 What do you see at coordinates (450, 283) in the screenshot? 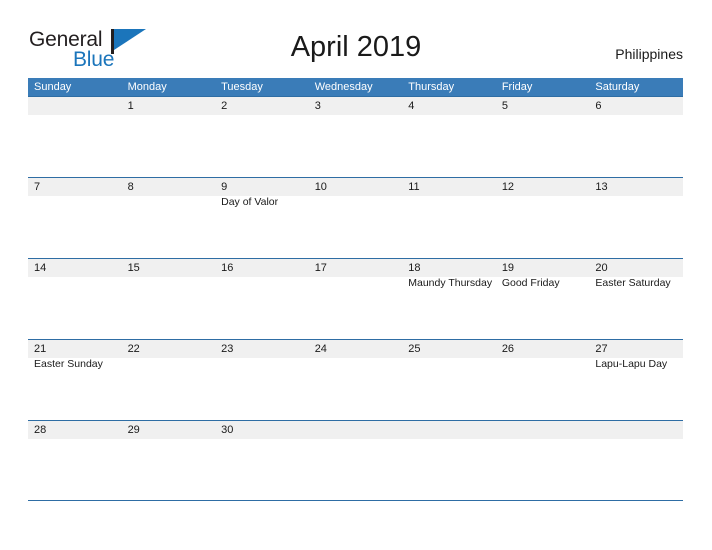
I see `day-event: Maundy Thursday` at bounding box center [450, 283].